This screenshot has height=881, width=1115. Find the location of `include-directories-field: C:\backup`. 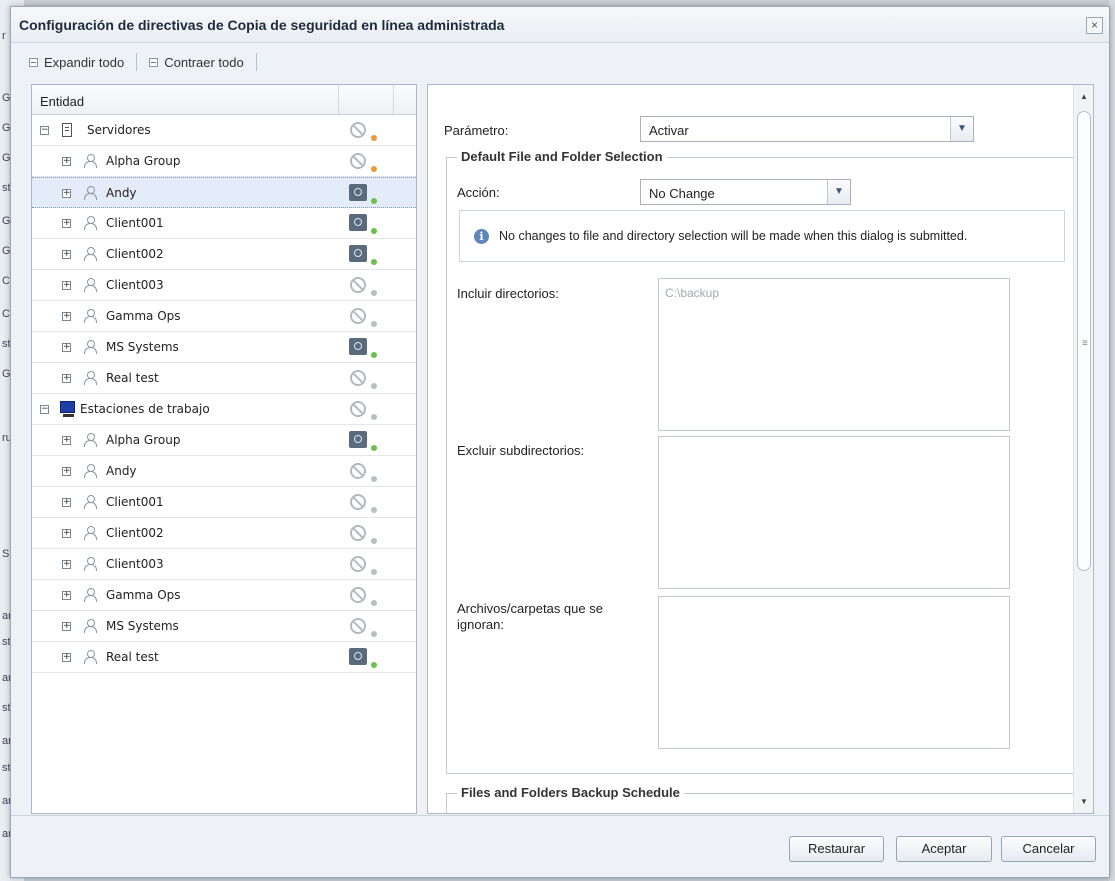

include-directories-field: C:\backup is located at coordinates (834, 354).